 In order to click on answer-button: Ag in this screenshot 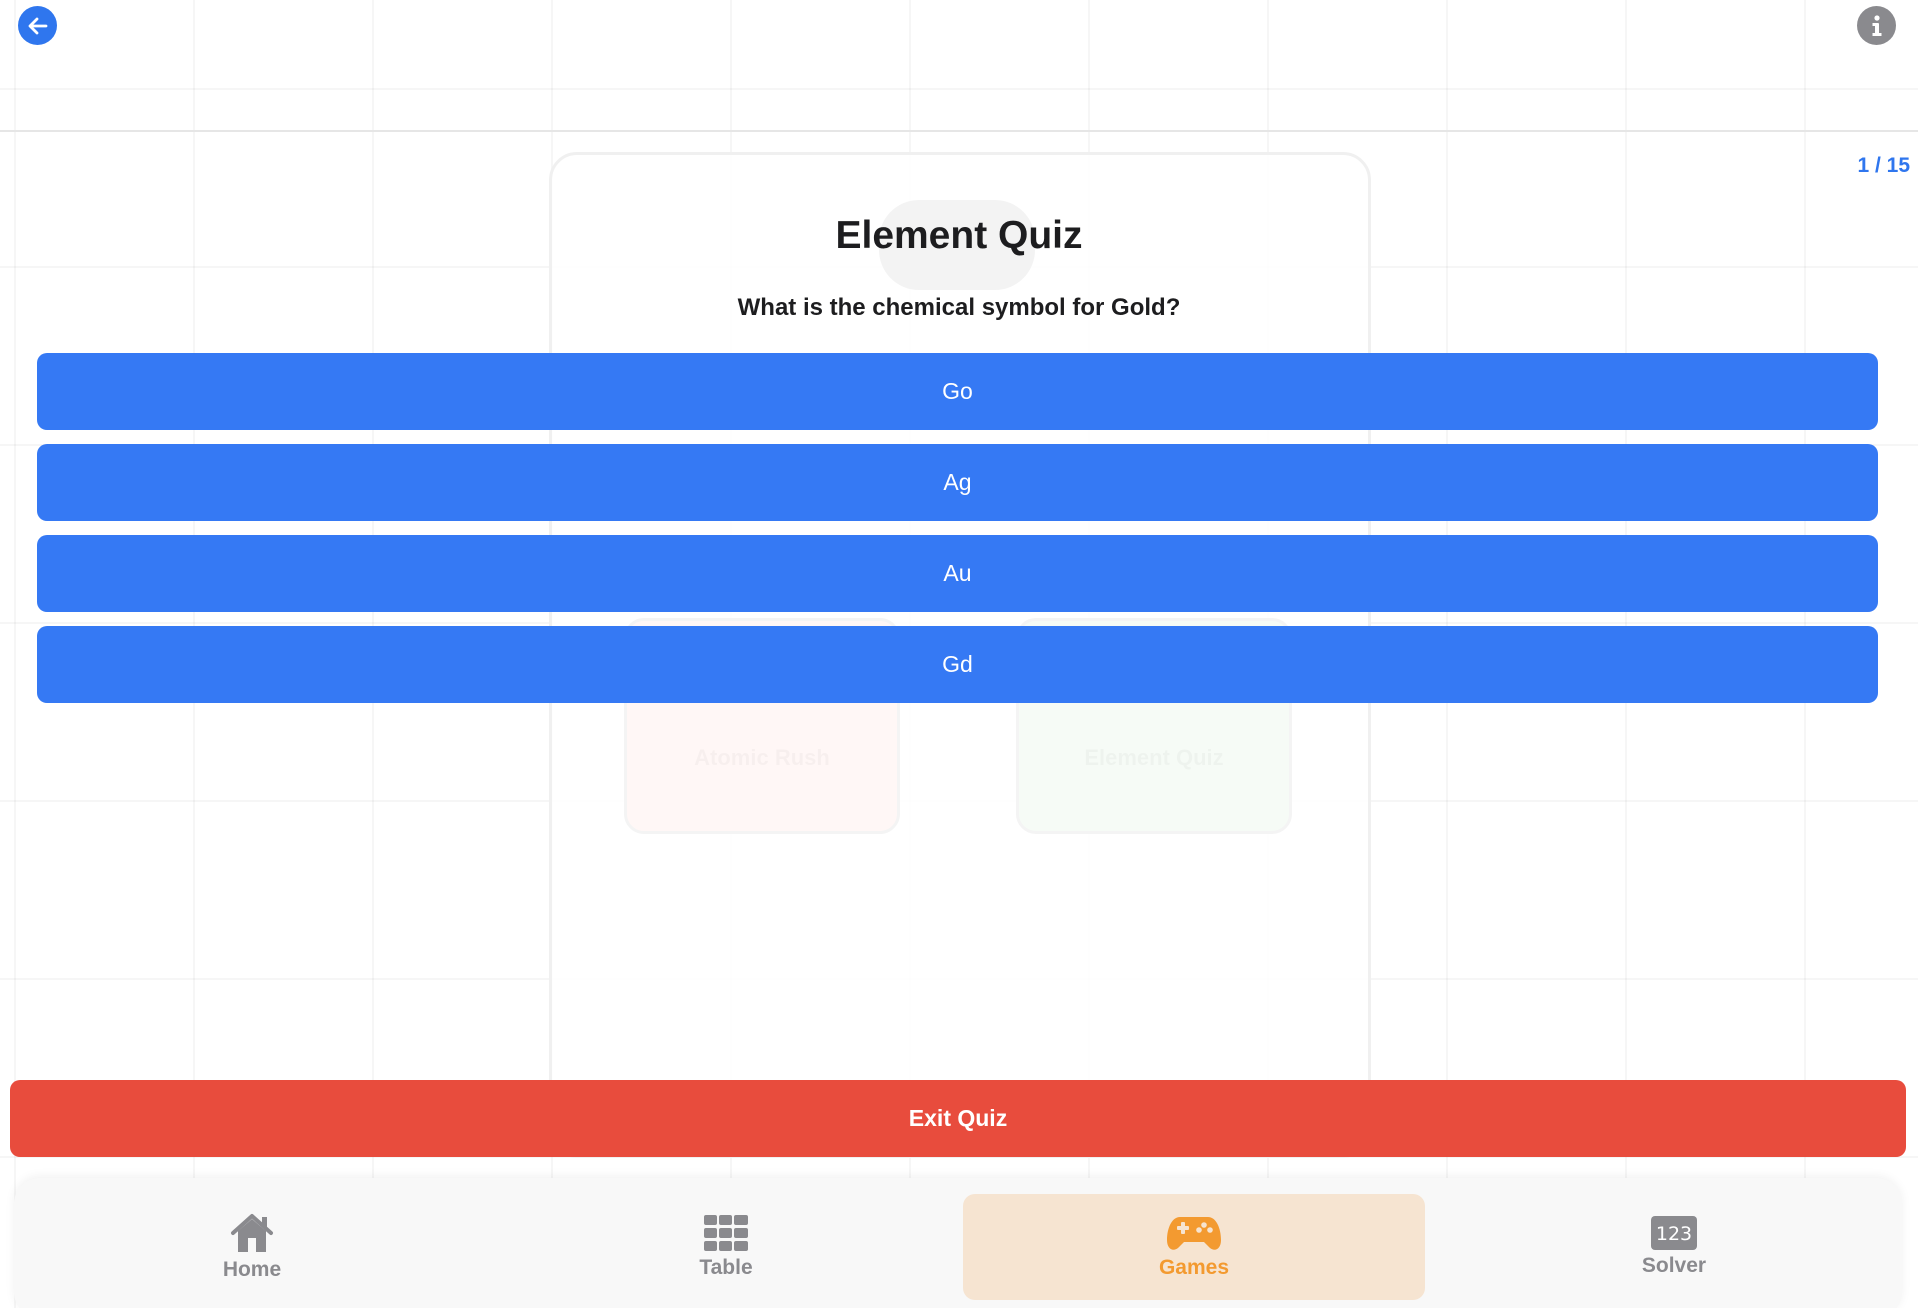, I will do `click(957, 482)`.